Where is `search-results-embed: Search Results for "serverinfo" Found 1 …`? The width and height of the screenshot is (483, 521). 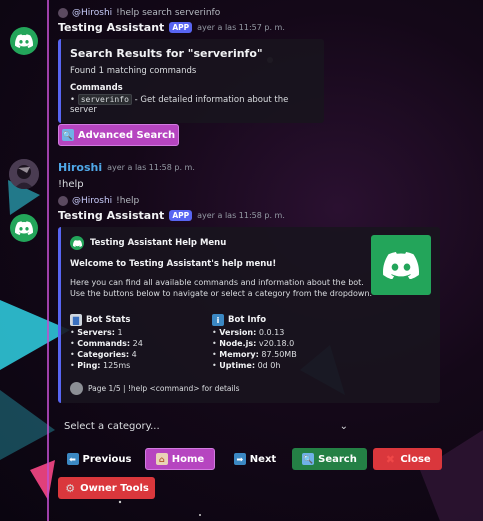
search-results-embed: Search Results for "serverinfo" Found 1 … is located at coordinates (191, 81).